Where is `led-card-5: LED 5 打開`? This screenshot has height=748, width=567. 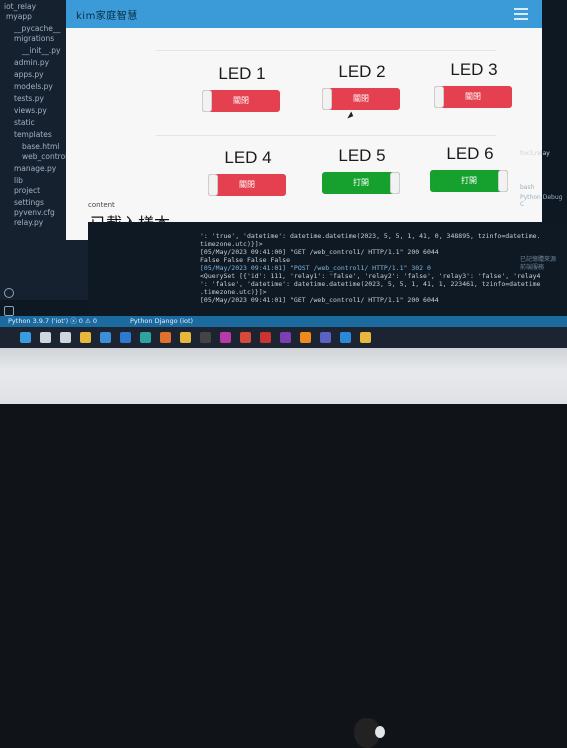
led-card-5: LED 5 打開 is located at coordinates (362, 181).